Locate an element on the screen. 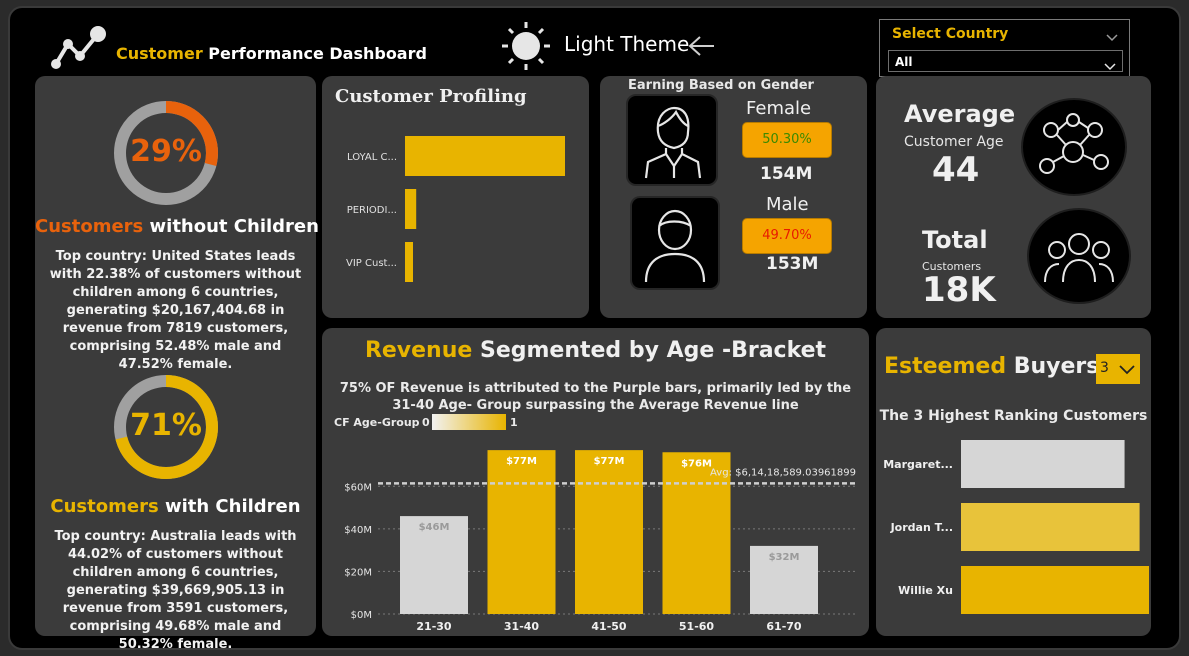 This screenshot has height=656, width=1189. female-icon is located at coordinates (672, 140).